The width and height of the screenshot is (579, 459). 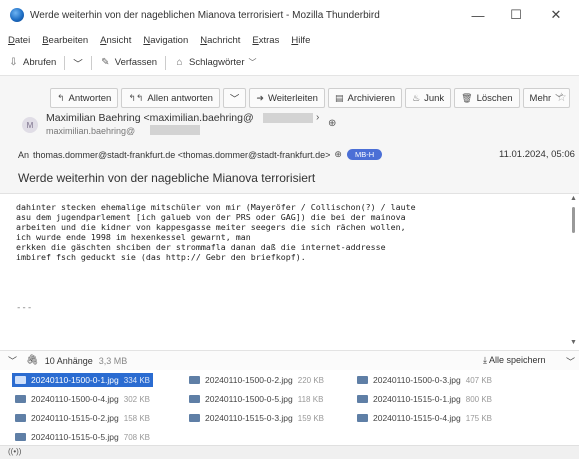 What do you see at coordinates (434, 98) in the screenshot?
I see `junk-label: Junk` at bounding box center [434, 98].